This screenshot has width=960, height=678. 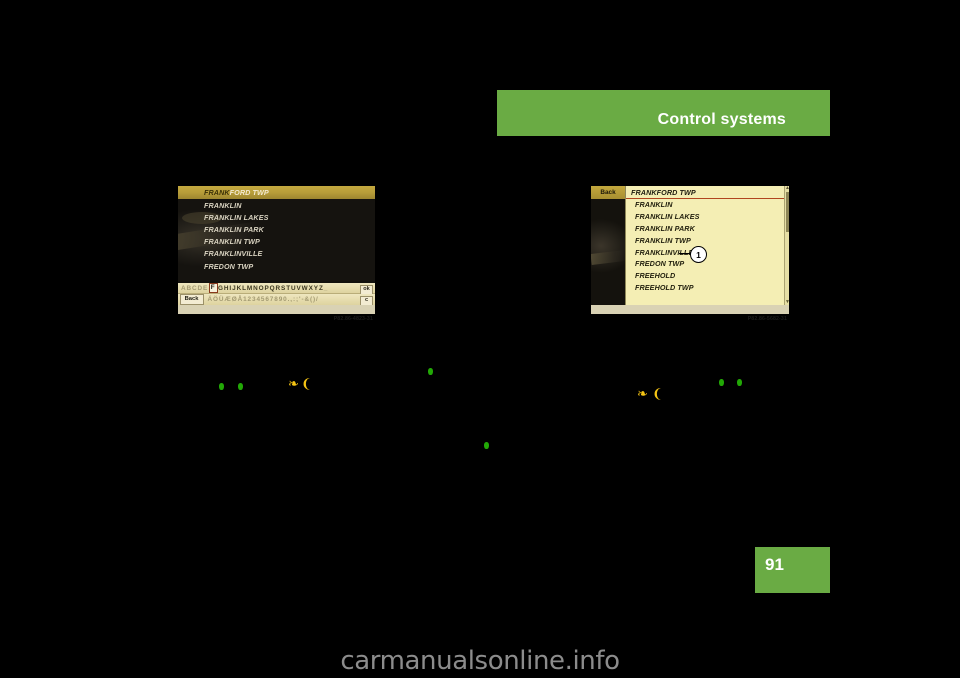 I want to click on callout-marker-1: 1, so click(x=698, y=254).